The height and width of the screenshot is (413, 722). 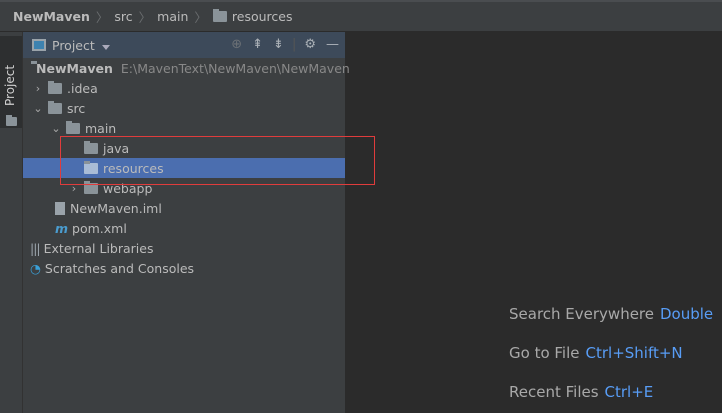 What do you see at coordinates (119, 268) in the screenshot?
I see `tree-item-label: Scratches and Consoles` at bounding box center [119, 268].